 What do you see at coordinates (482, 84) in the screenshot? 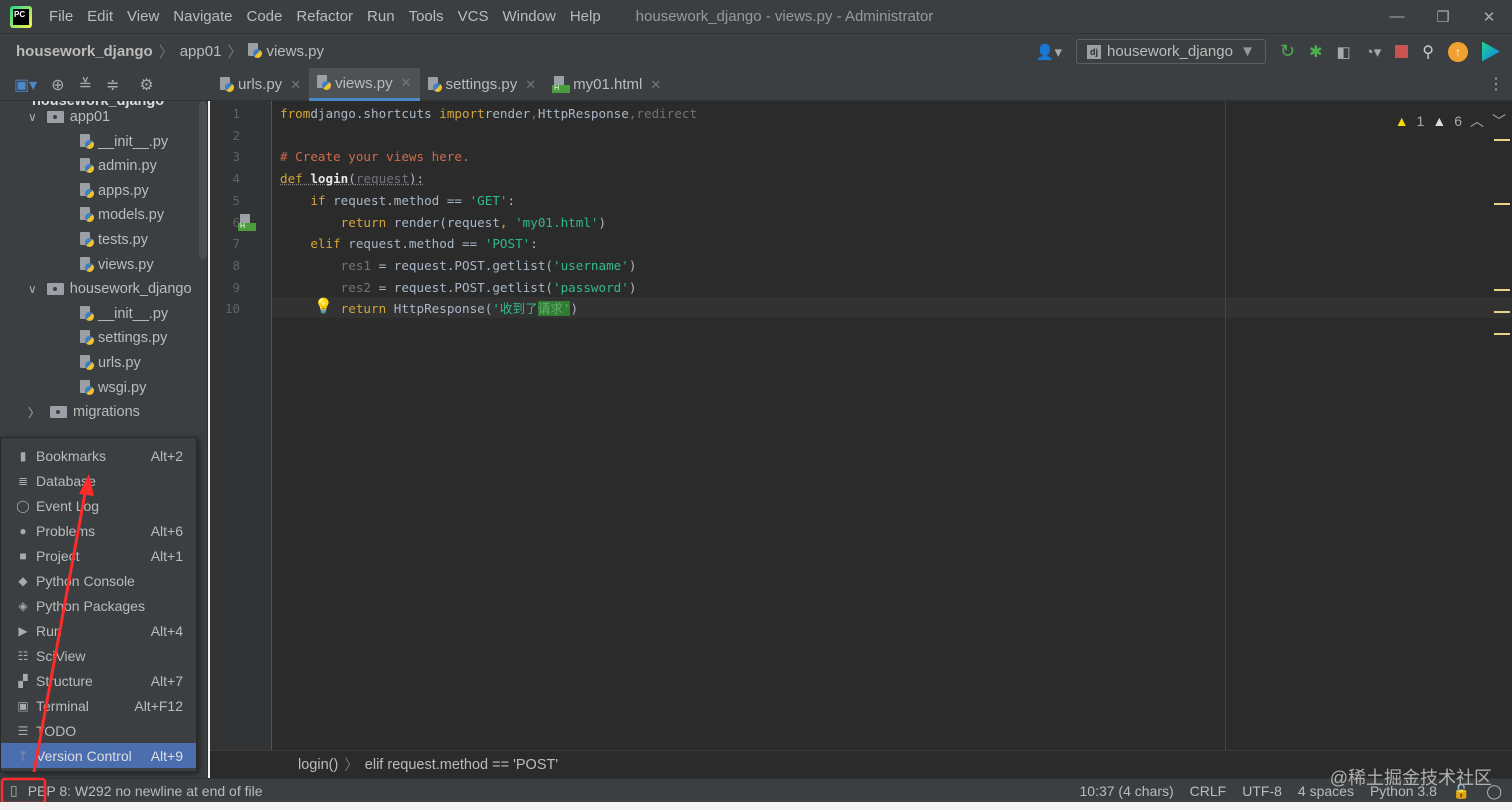
I see `tab-settings-py: settings.py ✕` at bounding box center [482, 84].